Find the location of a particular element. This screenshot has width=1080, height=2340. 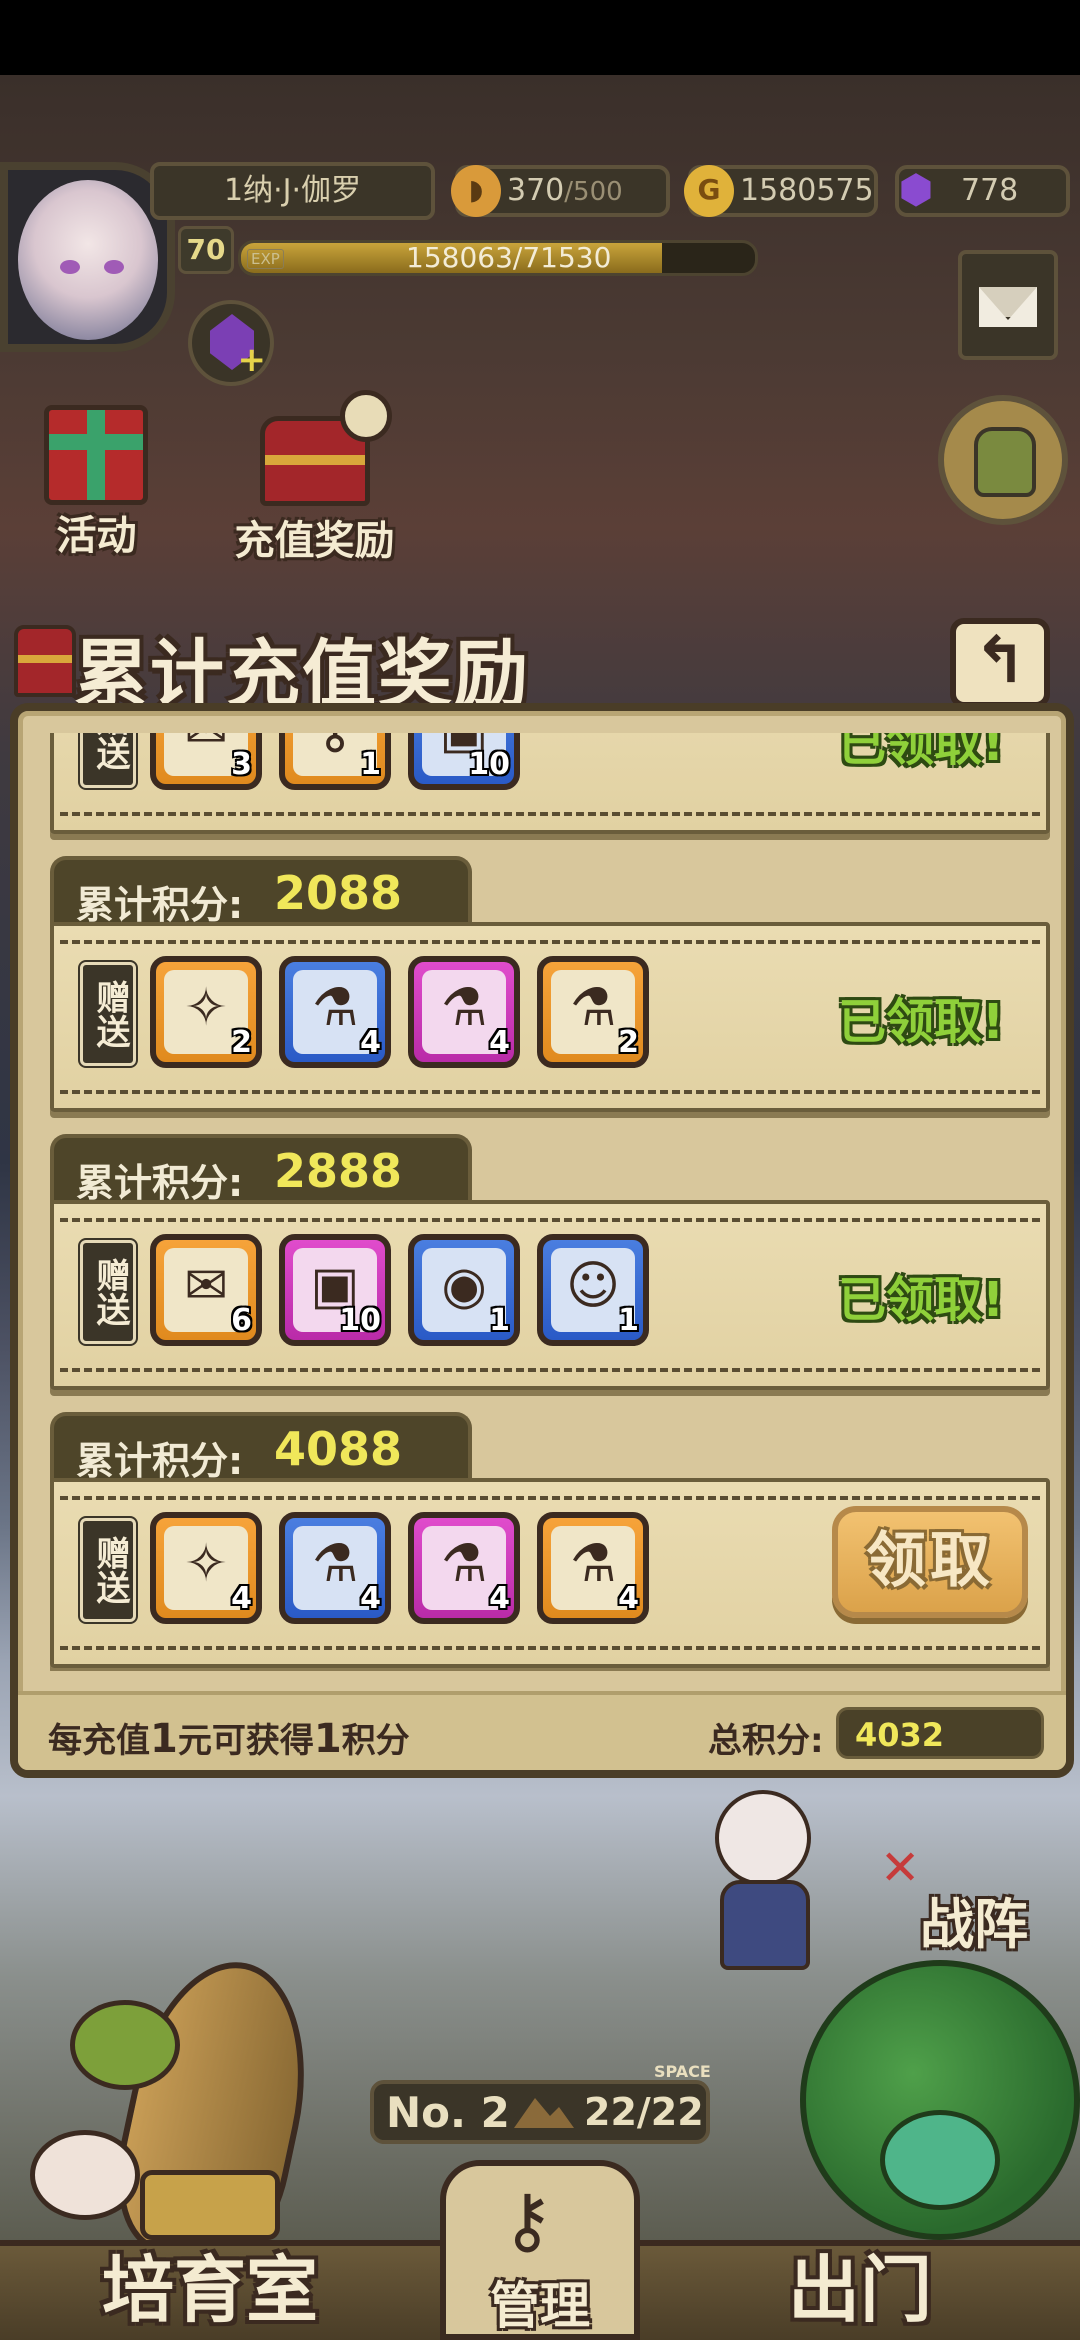

total-points-label: 总积分: is located at coordinates (766, 1741).